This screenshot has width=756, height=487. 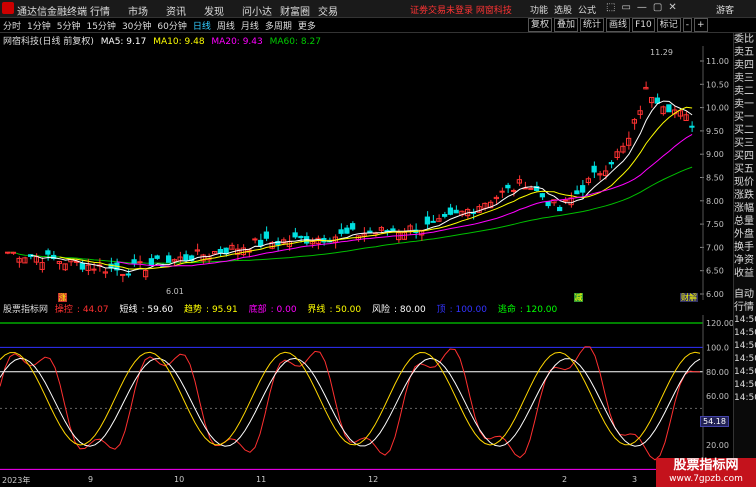 I want to click on tab-more: 更多, so click(x=307, y=25).